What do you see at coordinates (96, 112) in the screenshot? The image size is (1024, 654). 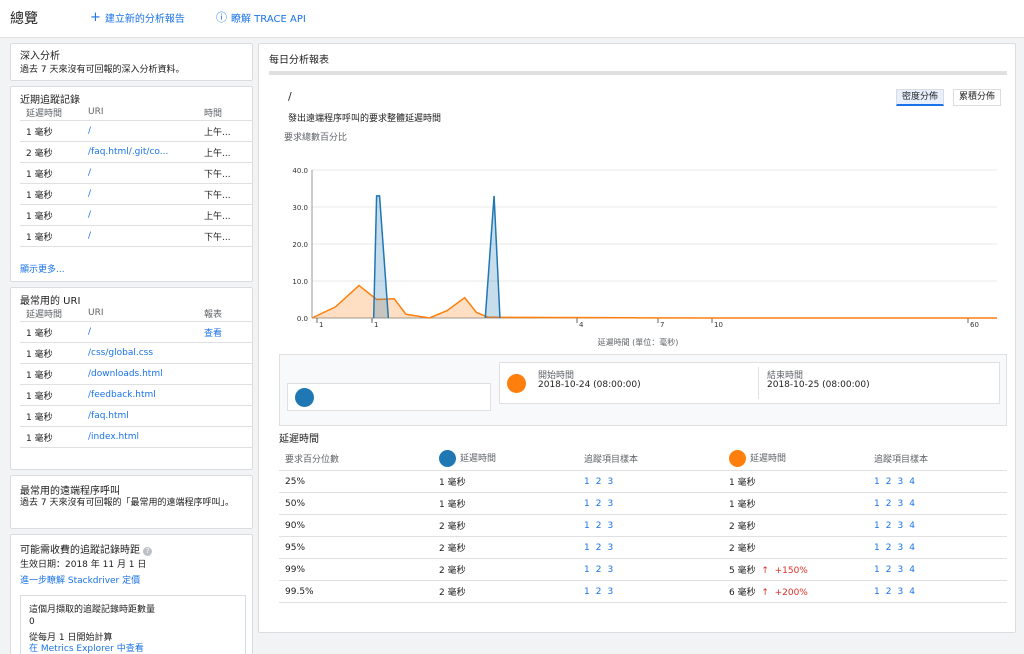 I see `col-uri: URI` at bounding box center [96, 112].